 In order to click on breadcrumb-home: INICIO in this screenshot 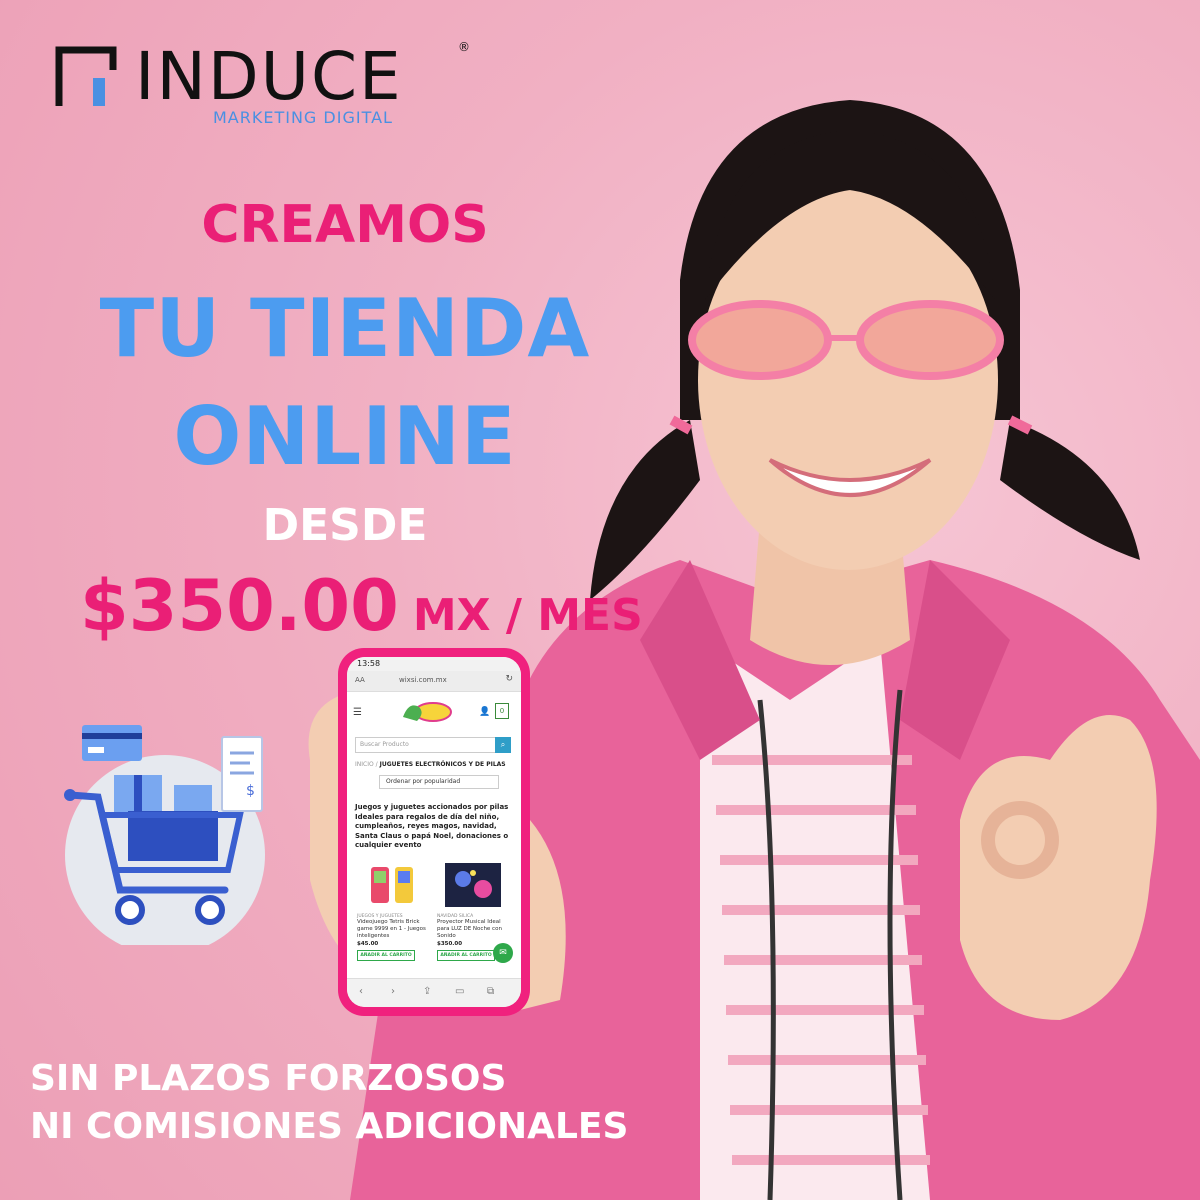, I will do `click(364, 764)`.